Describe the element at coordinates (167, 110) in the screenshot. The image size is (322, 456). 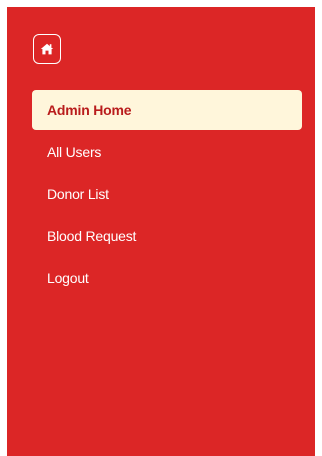
I see `sidebar-item-admin-home: Admin Home` at that location.